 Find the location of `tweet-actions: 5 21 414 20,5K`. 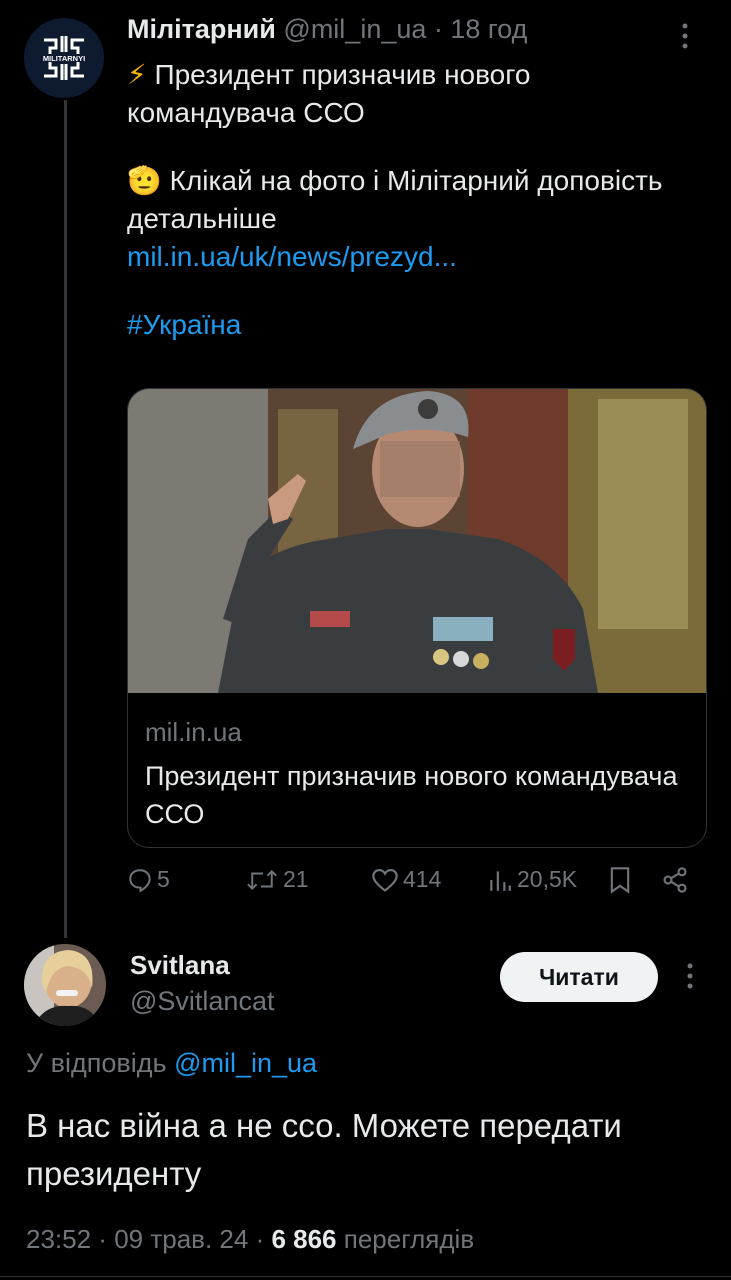

tweet-actions: 5 21 414 20,5K is located at coordinates (417, 884).